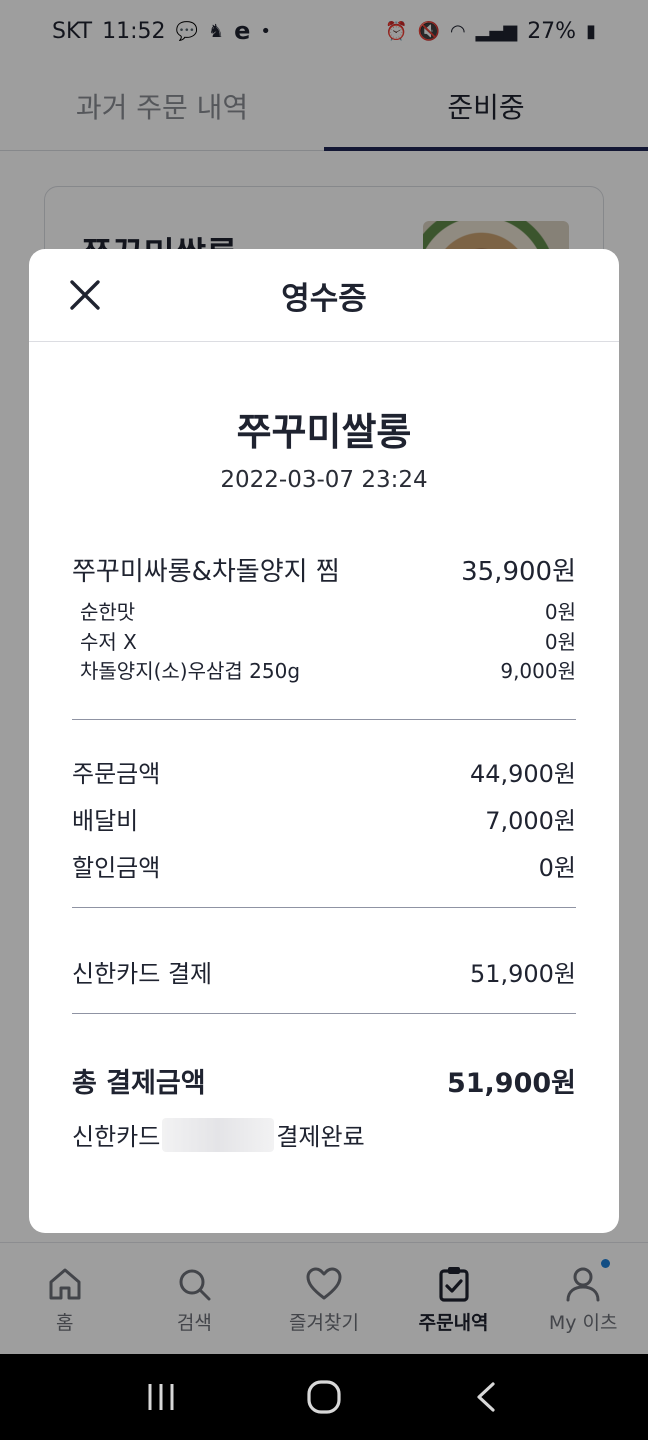 The image size is (648, 1440). I want to click on discount-label: 할인금액, so click(116, 868).